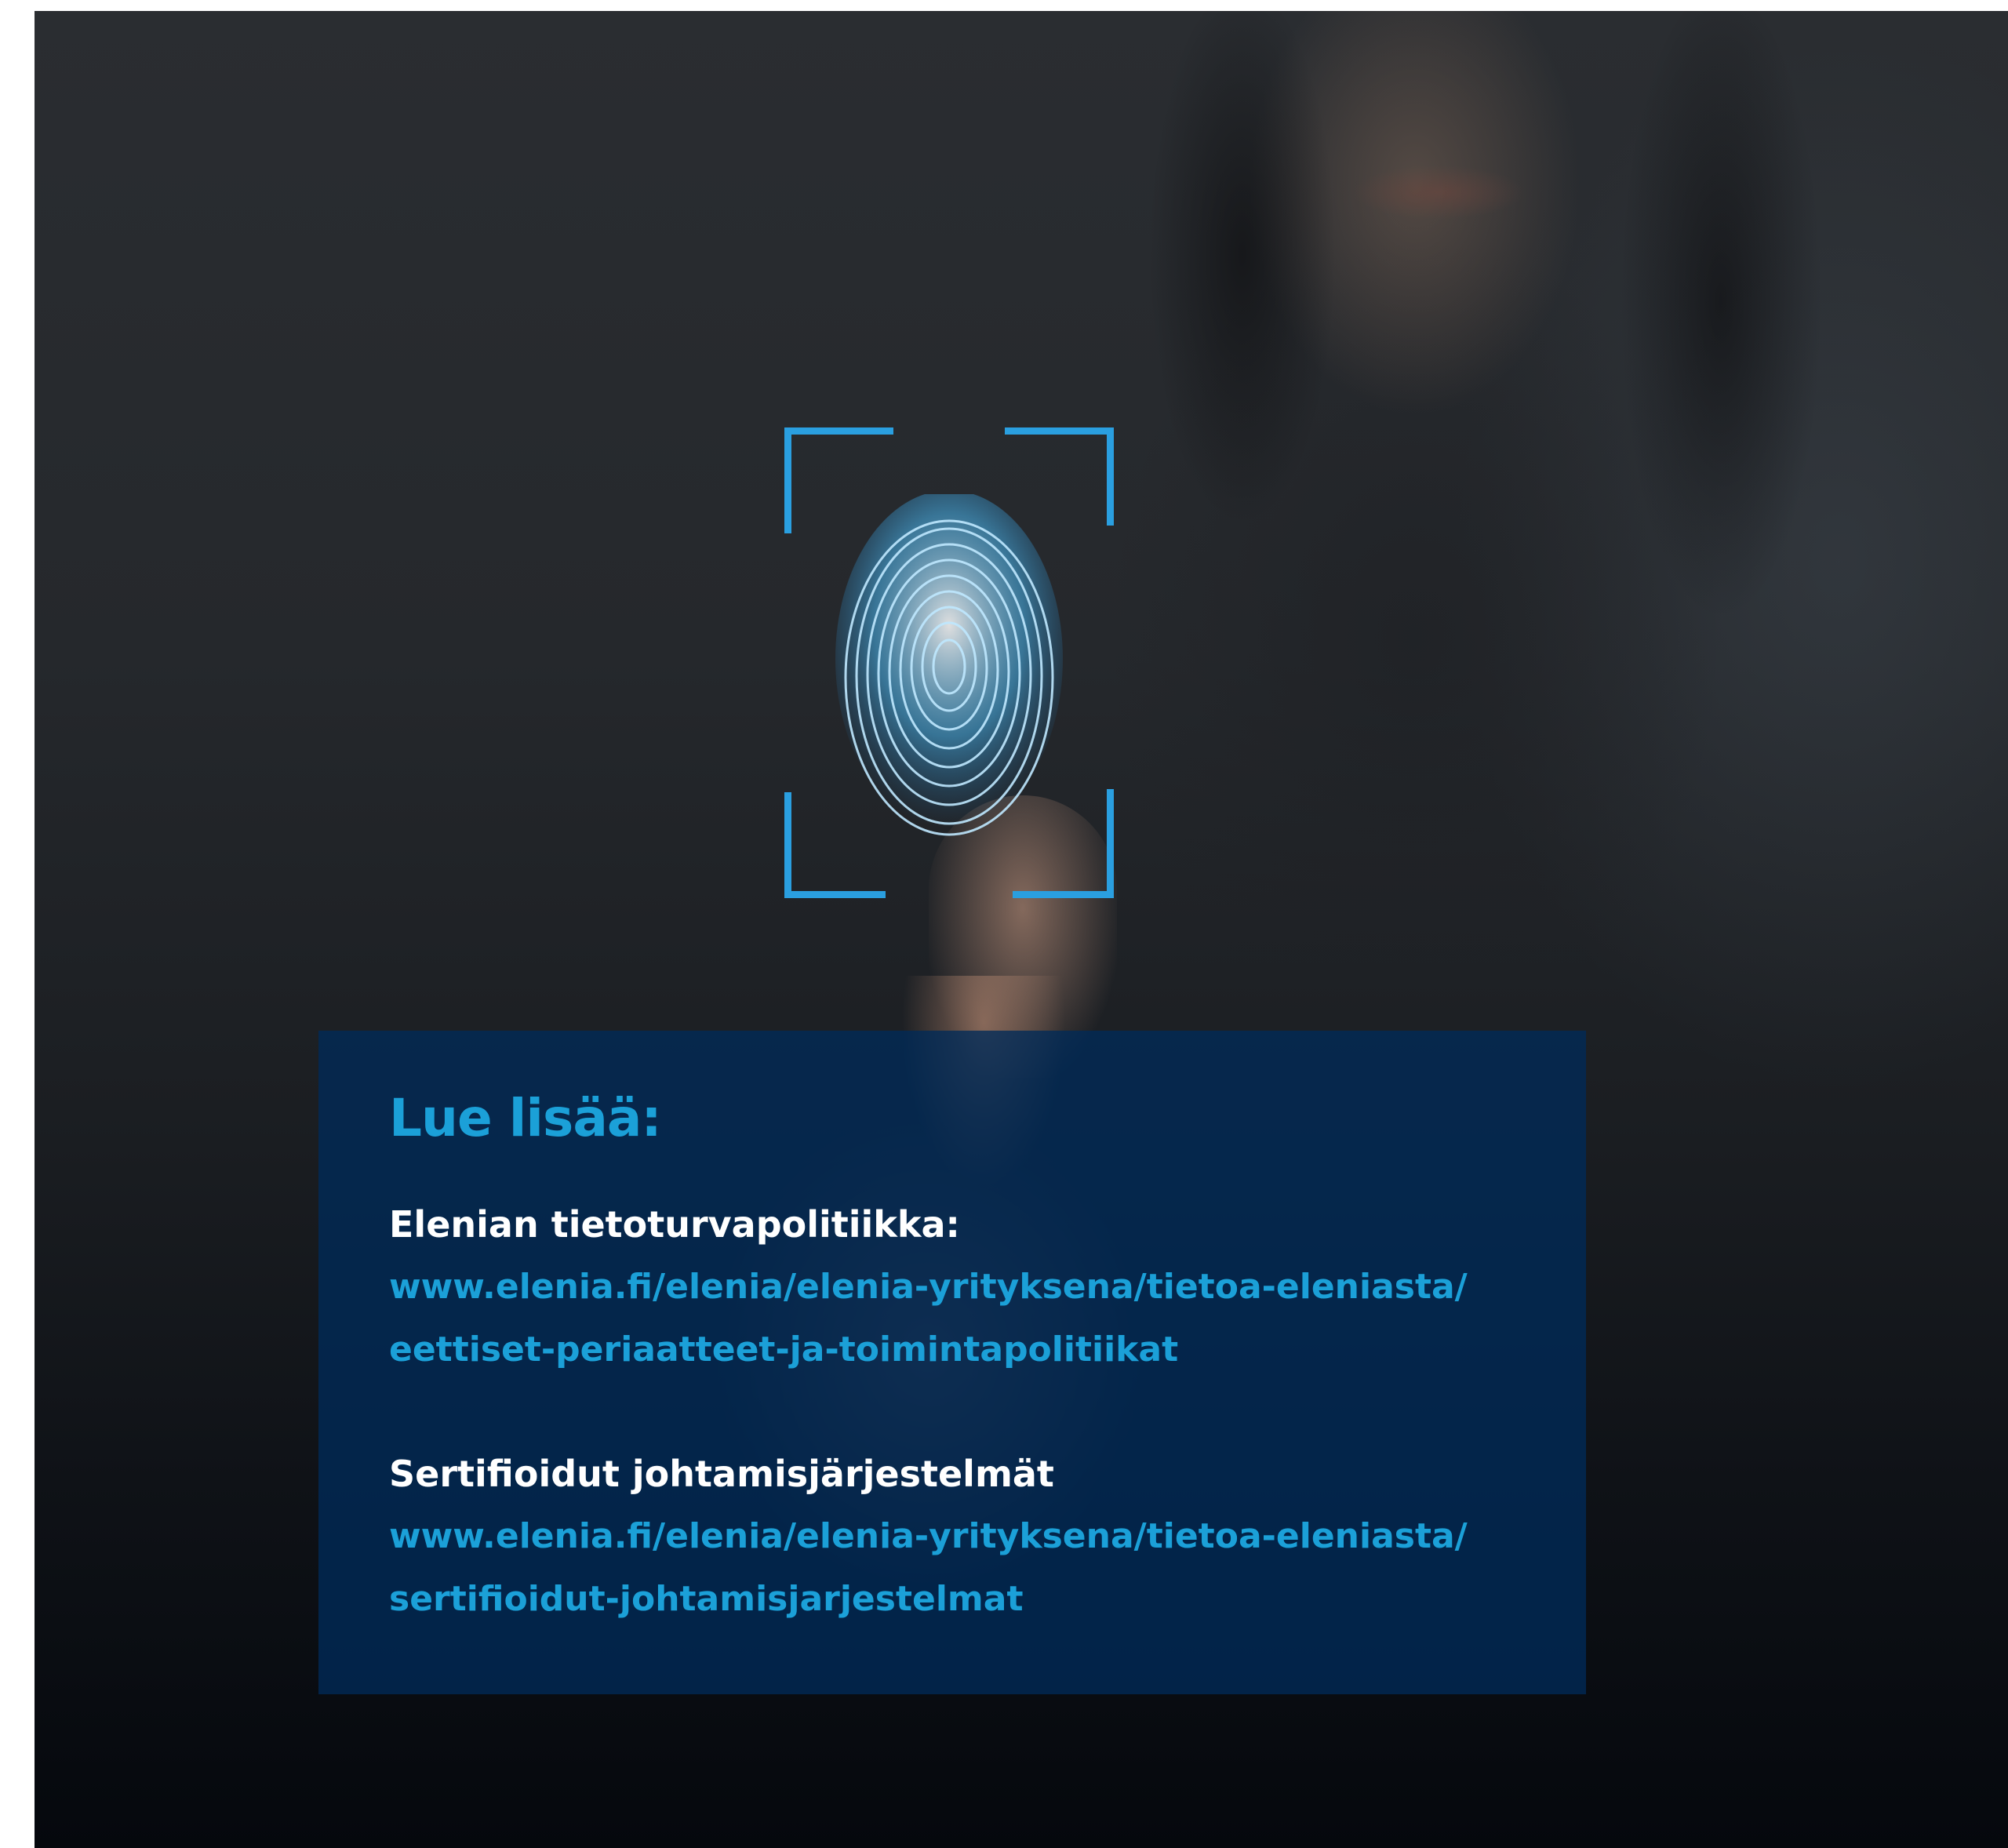  What do you see at coordinates (1439, 192) in the screenshot?
I see `face-lips` at bounding box center [1439, 192].